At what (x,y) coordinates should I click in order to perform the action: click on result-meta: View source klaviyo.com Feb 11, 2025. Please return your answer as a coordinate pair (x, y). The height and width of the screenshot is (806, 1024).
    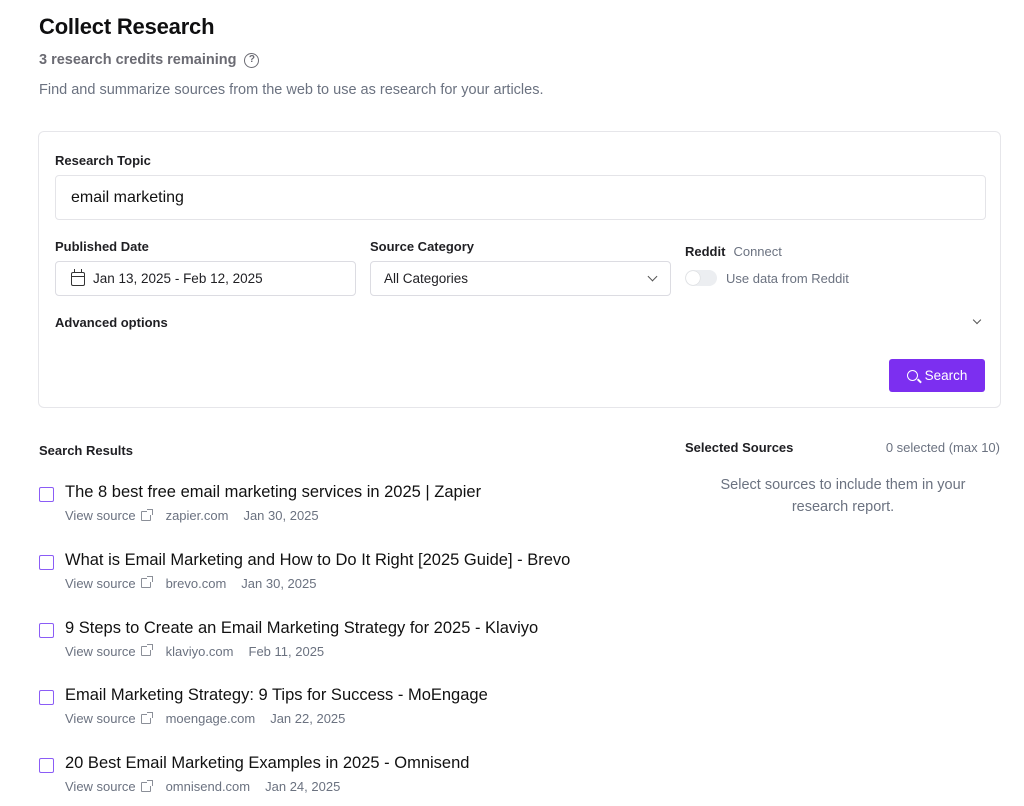
    Looking at the image, I should click on (194, 651).